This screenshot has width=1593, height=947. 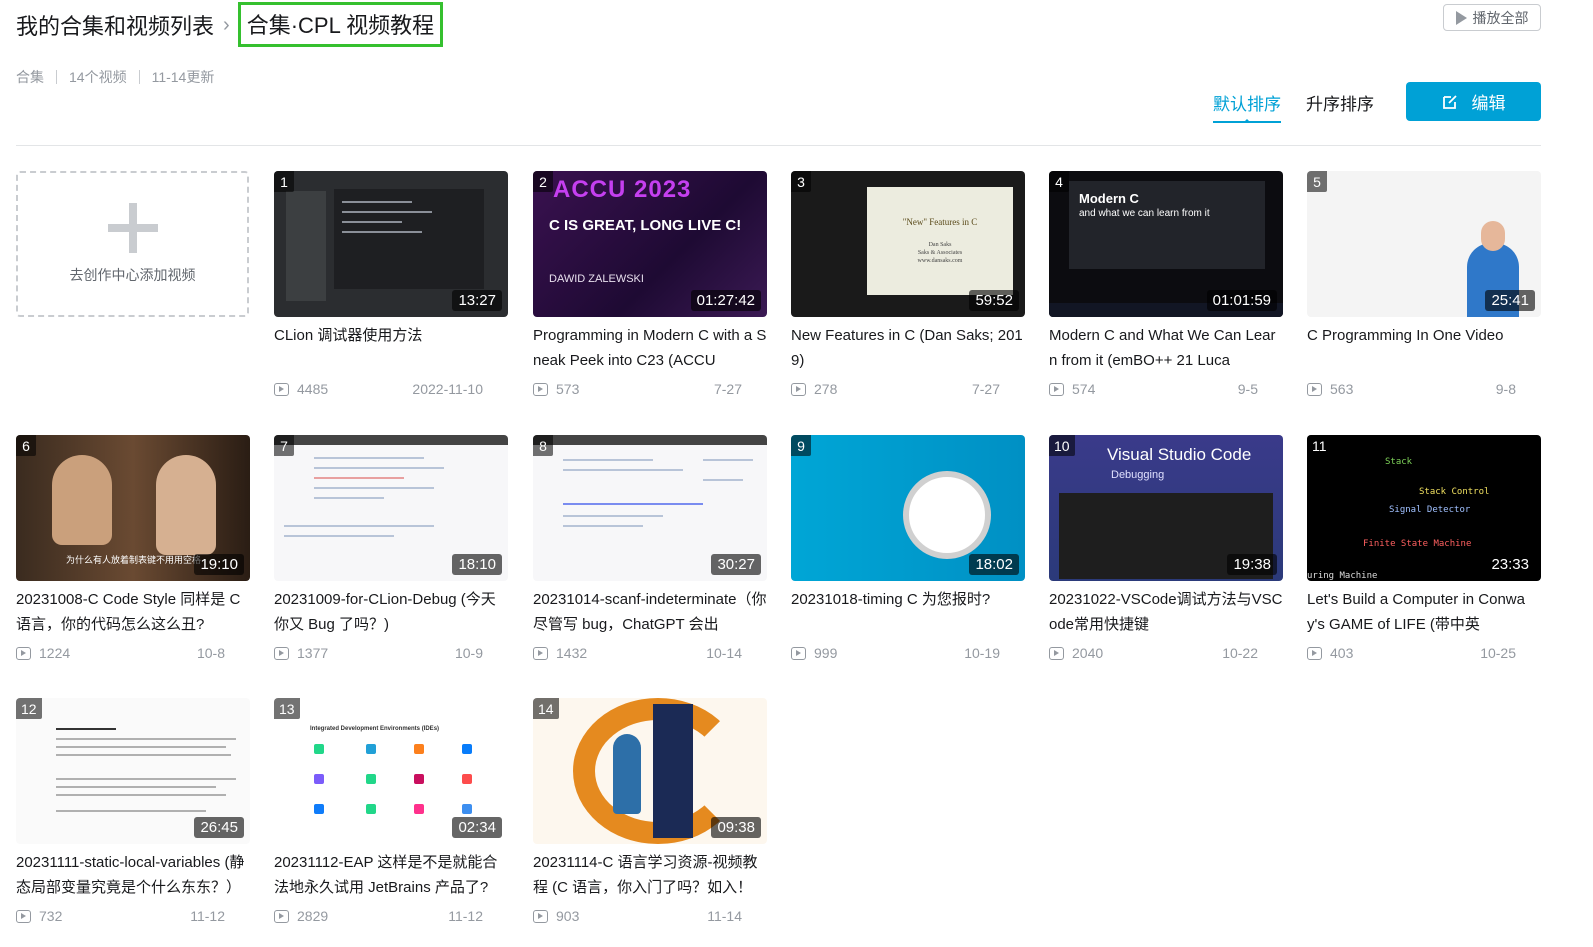 I want to click on video-thumbnail: 7 18:10, so click(x=391, y=508).